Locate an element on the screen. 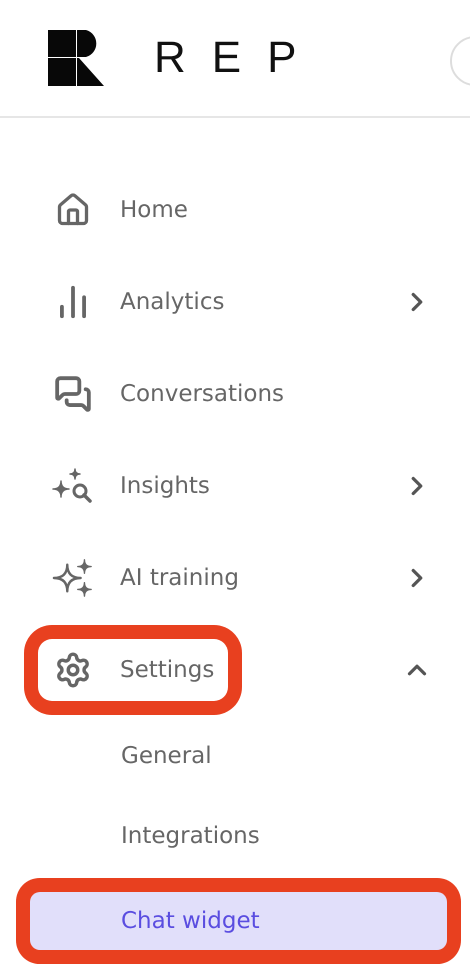 The height and width of the screenshot is (972, 470). nav-item: Home is located at coordinates (120, 210).